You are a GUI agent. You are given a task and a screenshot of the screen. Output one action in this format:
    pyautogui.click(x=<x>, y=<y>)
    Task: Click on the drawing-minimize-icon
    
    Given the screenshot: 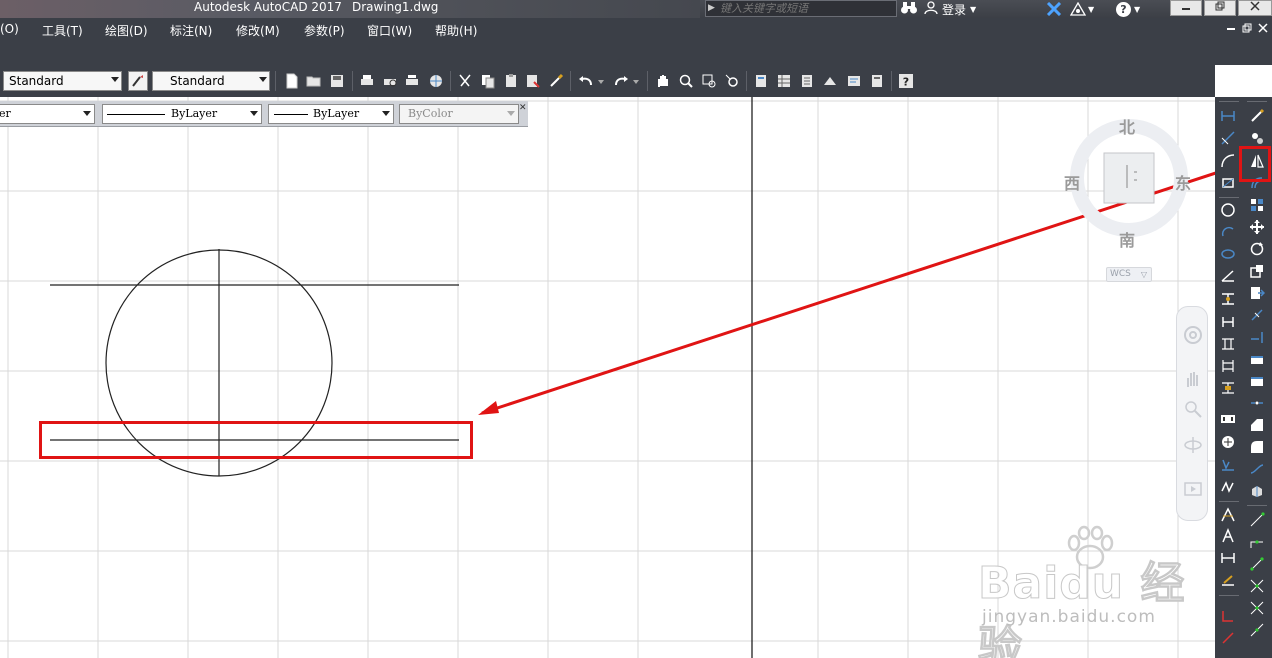 What is the action you would take?
    pyautogui.click(x=1231, y=28)
    